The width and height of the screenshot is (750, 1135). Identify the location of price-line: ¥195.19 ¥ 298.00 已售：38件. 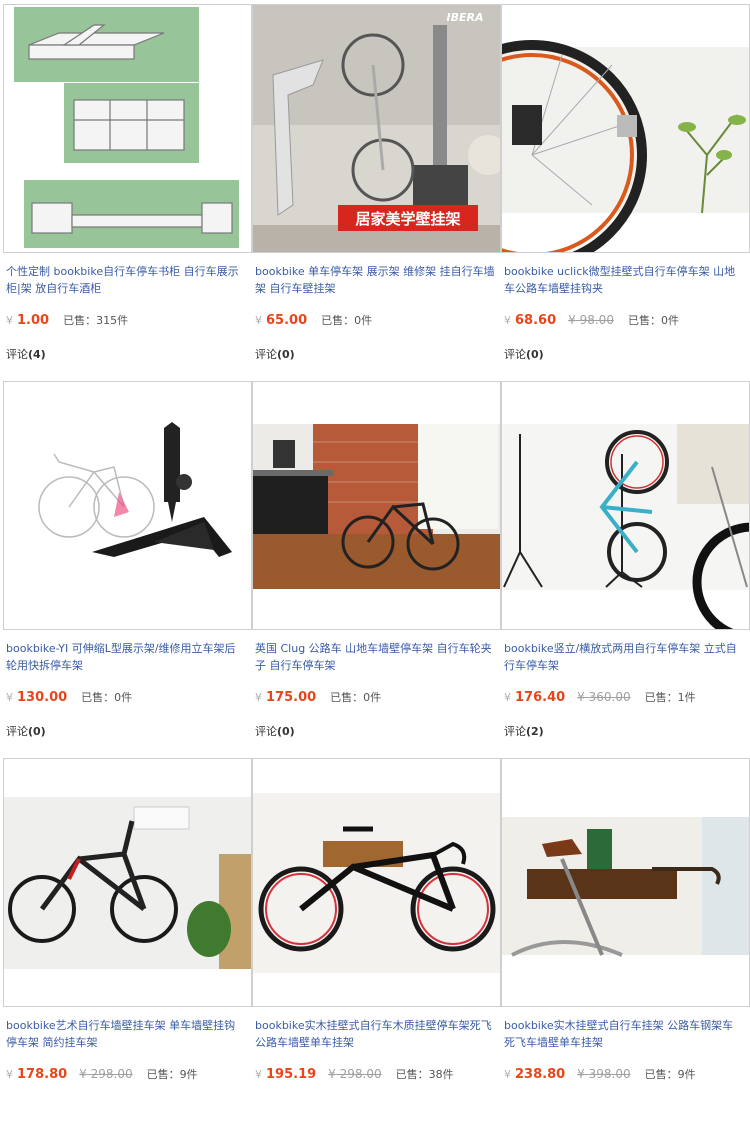
(354, 1075).